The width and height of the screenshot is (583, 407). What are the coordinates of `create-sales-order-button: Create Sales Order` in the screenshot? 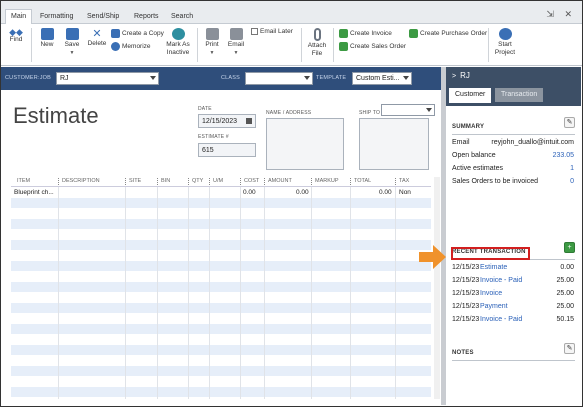 It's located at (372, 46).